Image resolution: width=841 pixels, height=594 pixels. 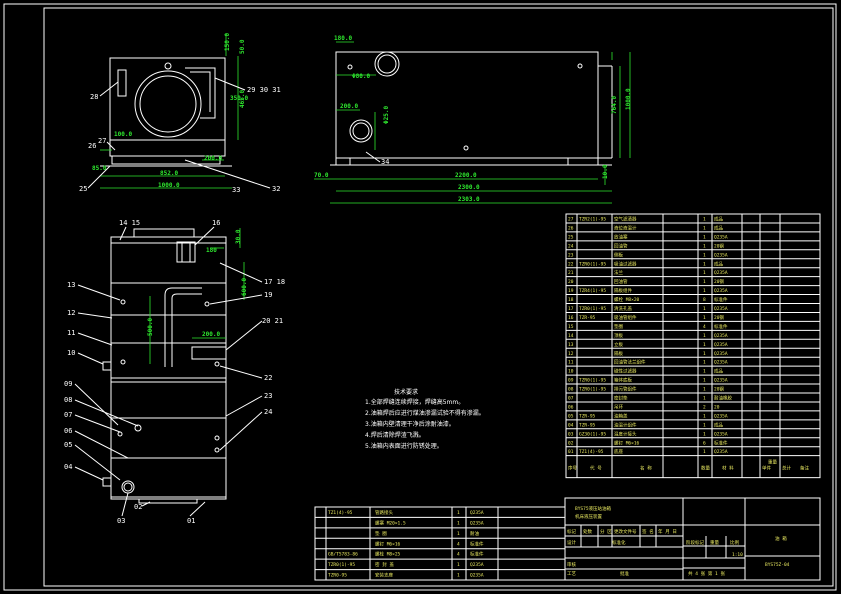 What do you see at coordinates (618, 254) in the screenshot?
I see `parts-cell-name: 侧板` at bounding box center [618, 254].